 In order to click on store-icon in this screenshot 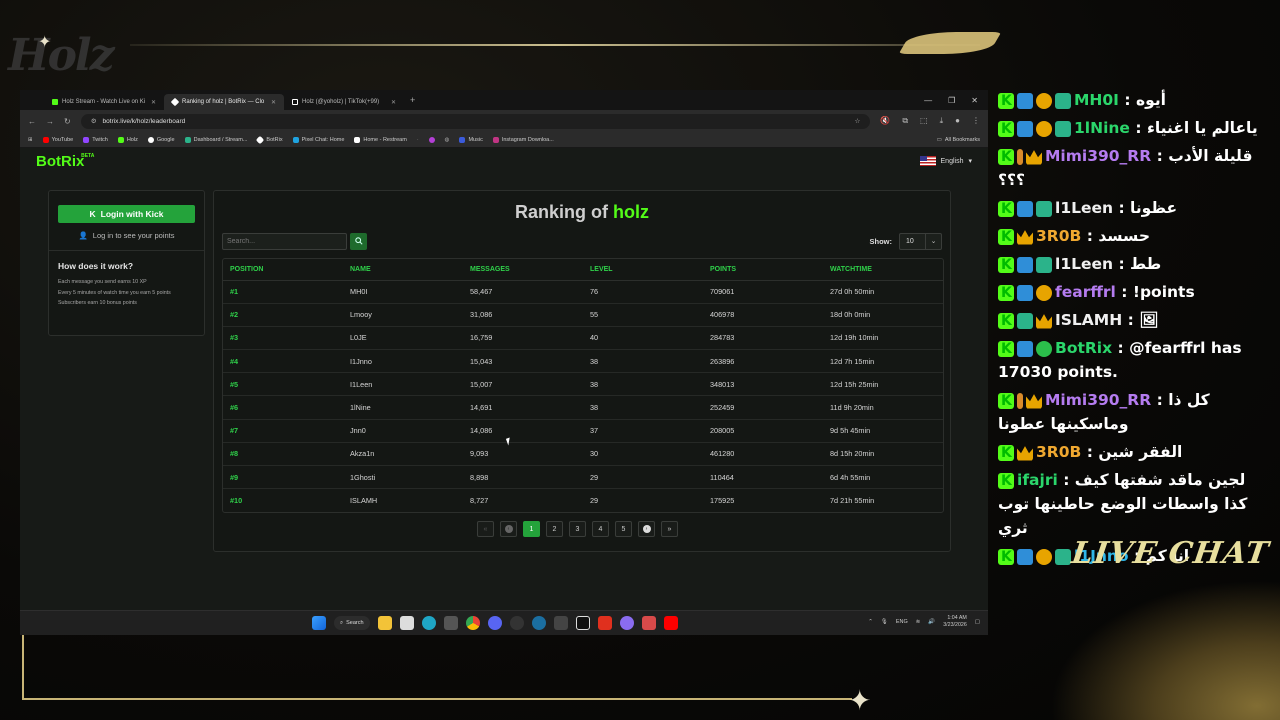, I will do `click(406, 623)`.